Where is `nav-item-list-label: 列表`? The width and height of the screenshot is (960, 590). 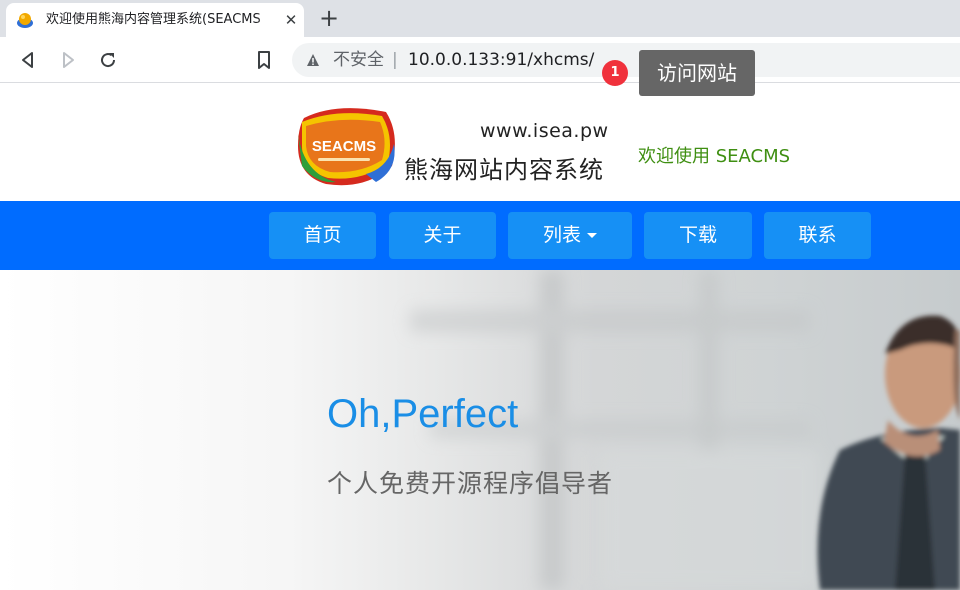 nav-item-list-label: 列表 is located at coordinates (561, 235).